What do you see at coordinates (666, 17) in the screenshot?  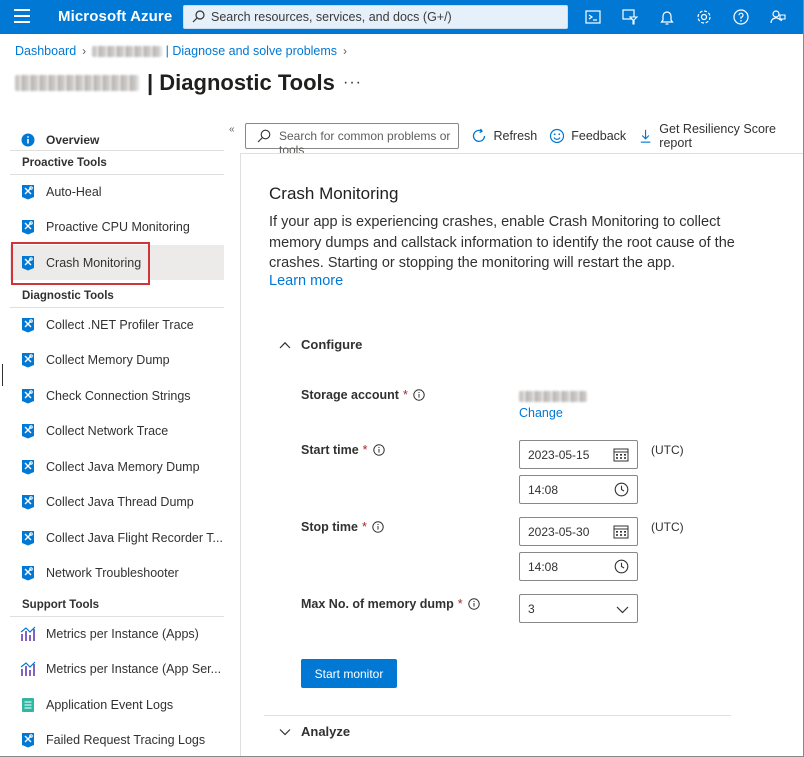 I see `notifications-icon` at bounding box center [666, 17].